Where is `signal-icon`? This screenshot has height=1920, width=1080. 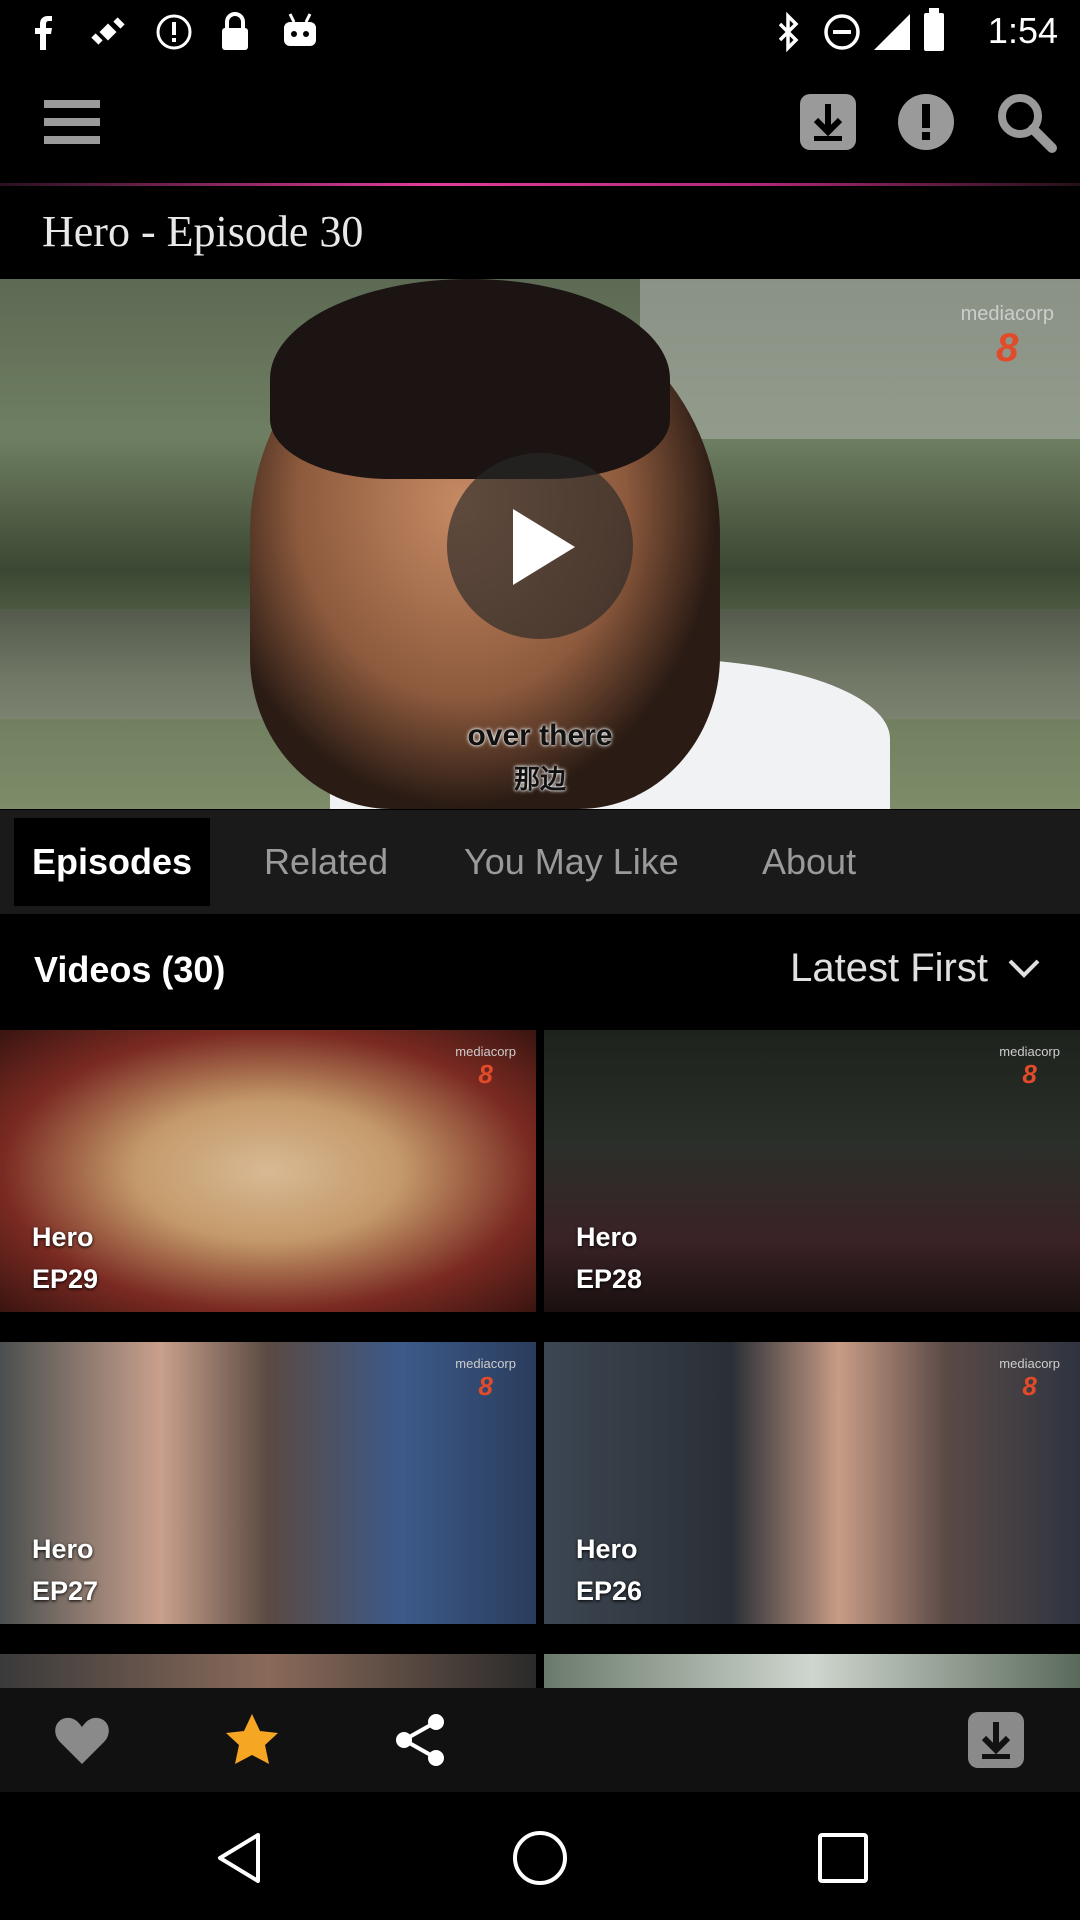 signal-icon is located at coordinates (892, 32).